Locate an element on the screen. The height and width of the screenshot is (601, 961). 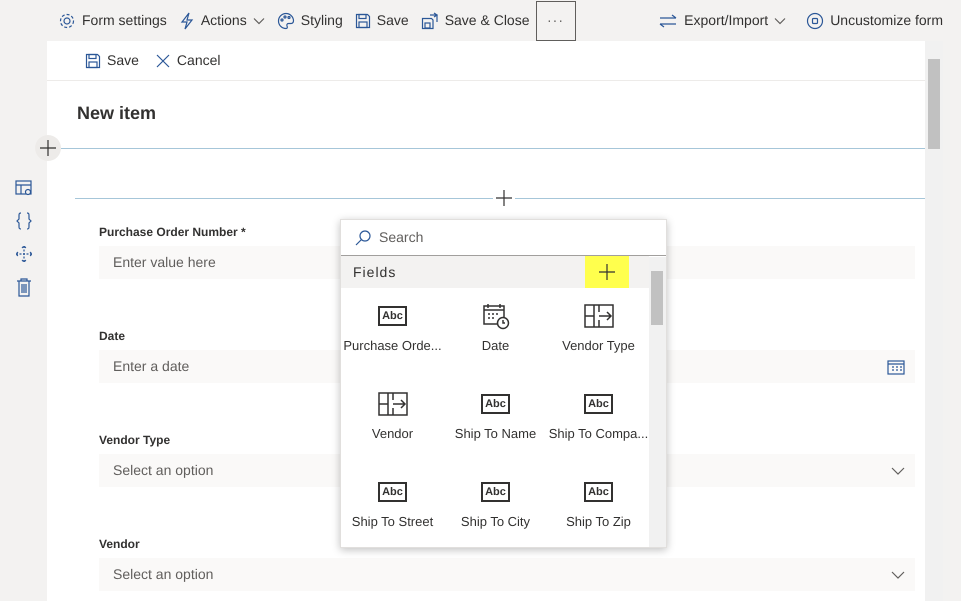
field-label: Purchase Order Number * is located at coordinates (172, 232).